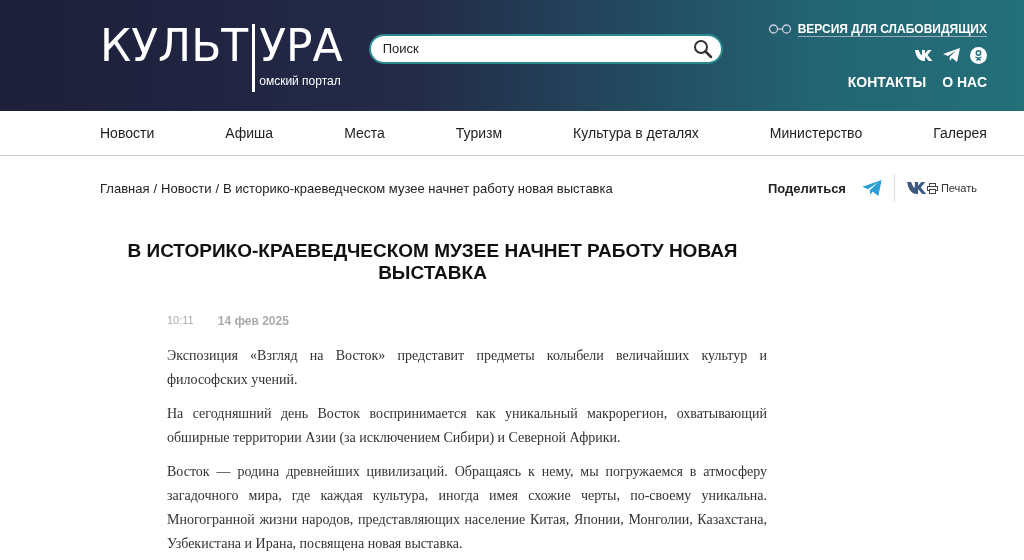  I want to click on header-link: О НАС, so click(964, 81).